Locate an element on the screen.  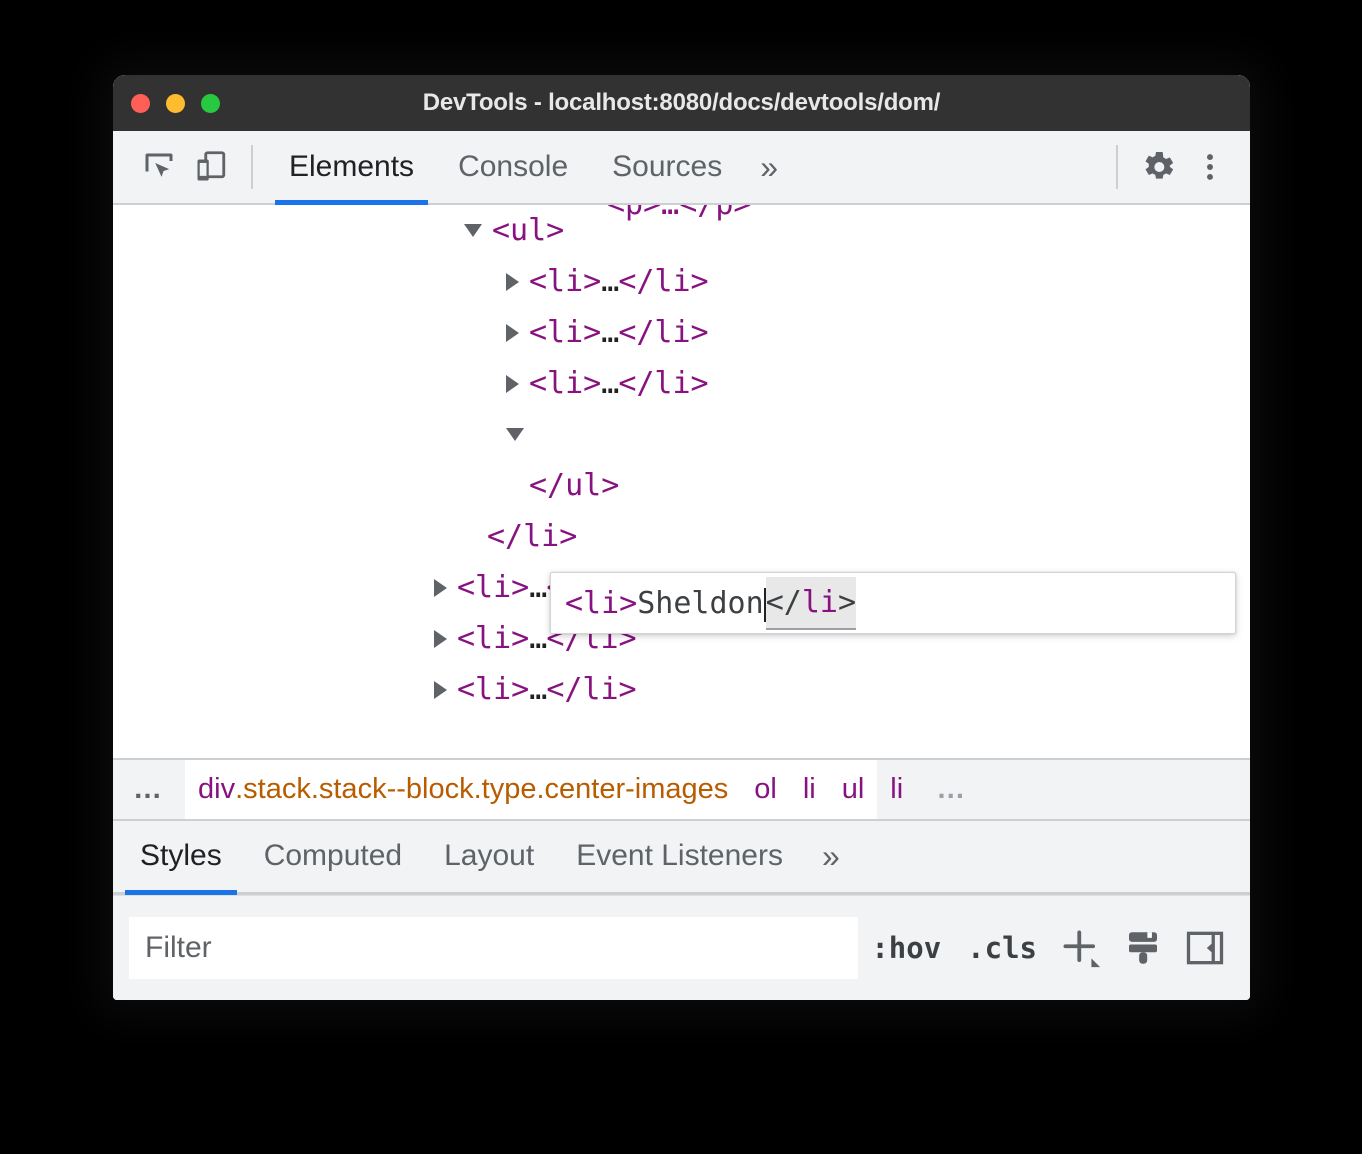
dom-row-label: <ul> is located at coordinates (528, 230).